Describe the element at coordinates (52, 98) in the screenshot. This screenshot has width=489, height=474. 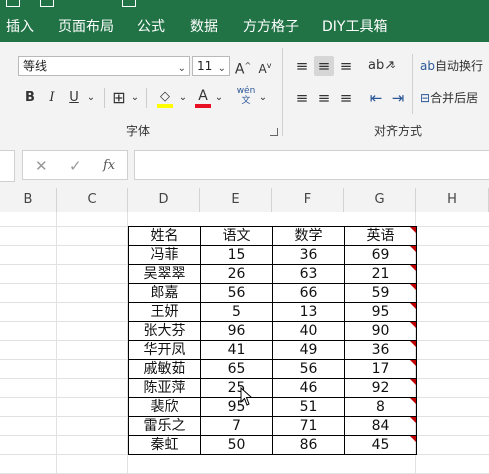
I see `italic-button: I` at that location.